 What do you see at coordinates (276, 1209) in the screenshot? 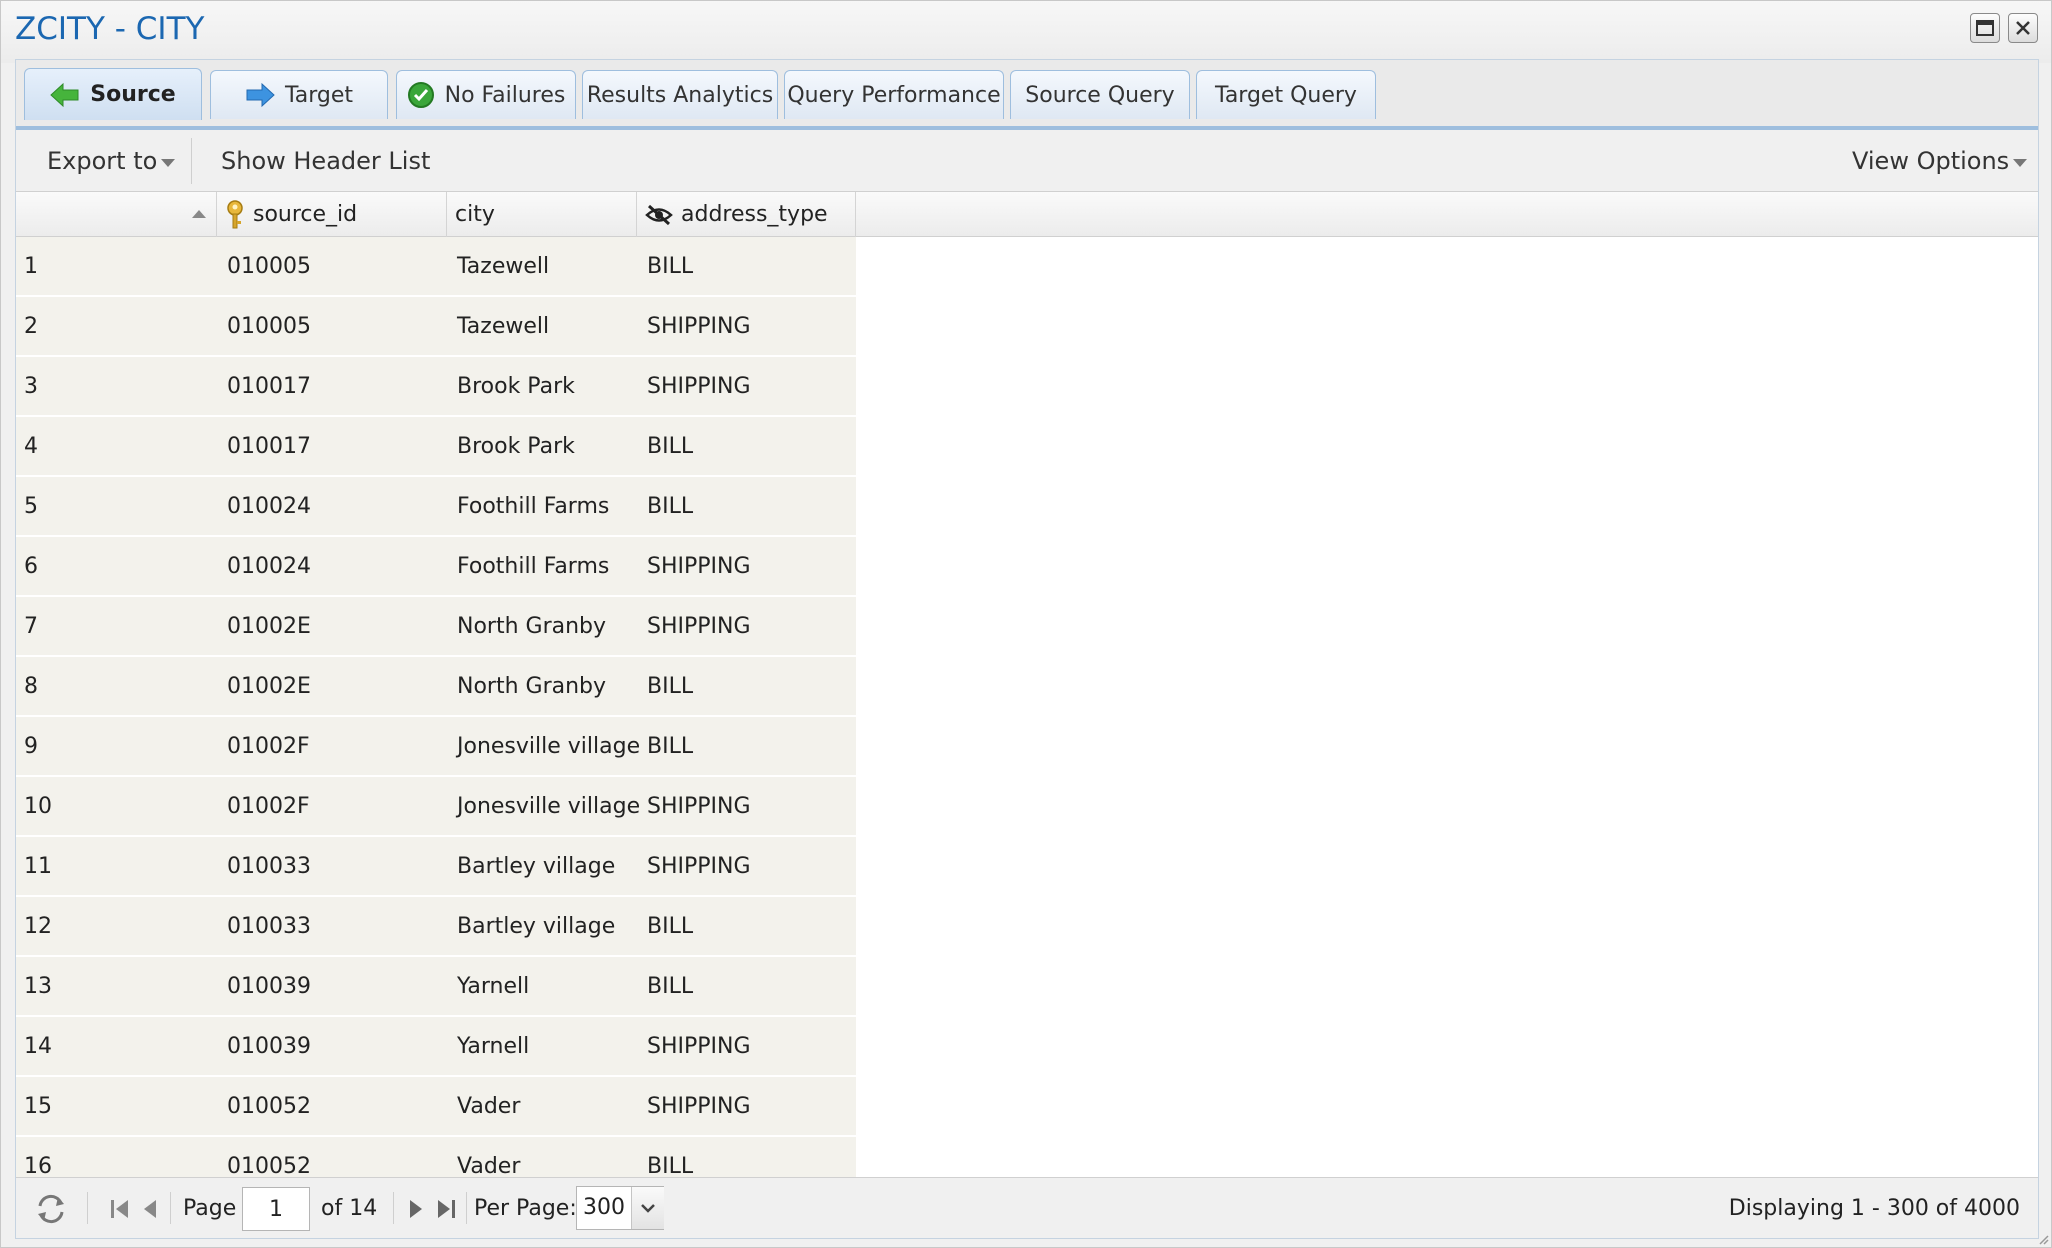
I see `page-number-input: 1` at bounding box center [276, 1209].